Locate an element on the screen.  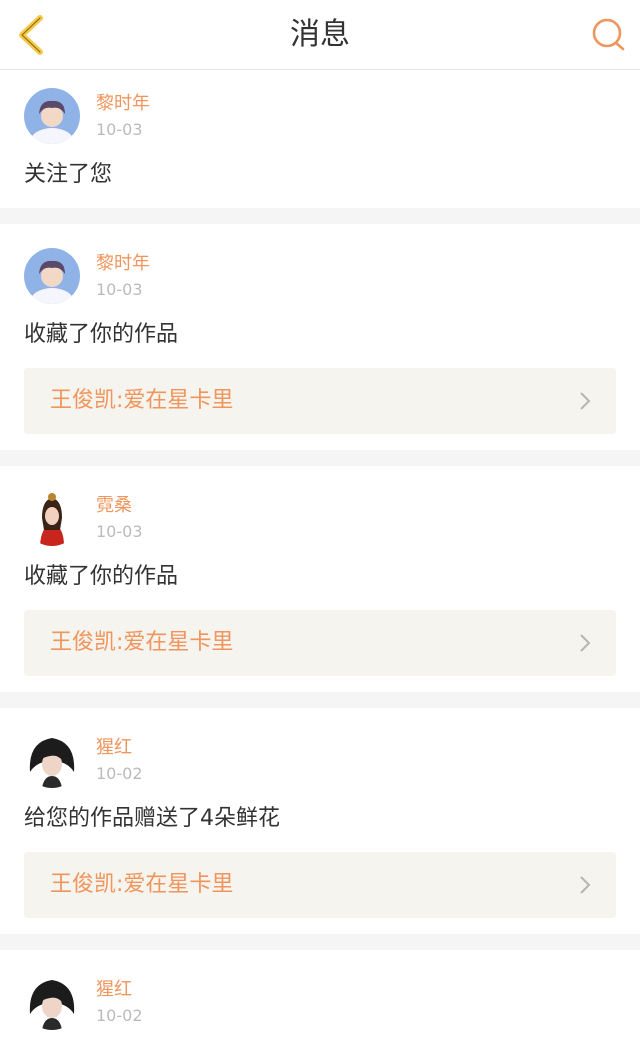
search-button is located at coordinates (609, 35).